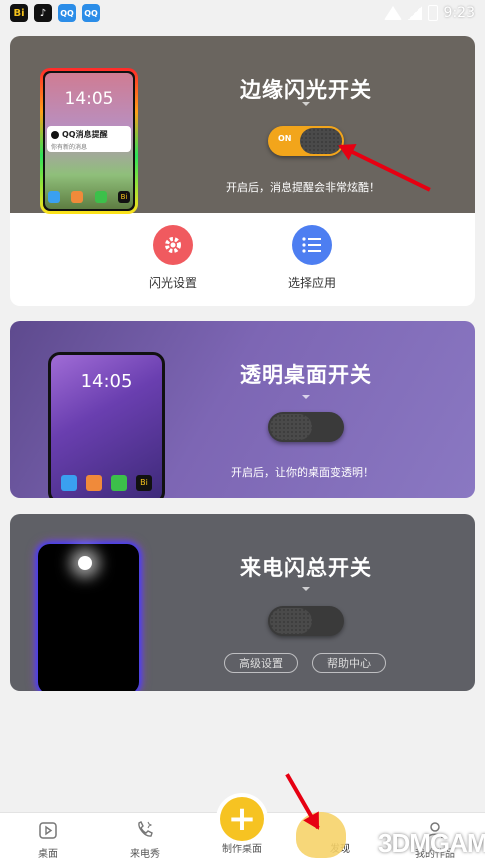  I want to click on status-right: 9:23, so click(429, 13).